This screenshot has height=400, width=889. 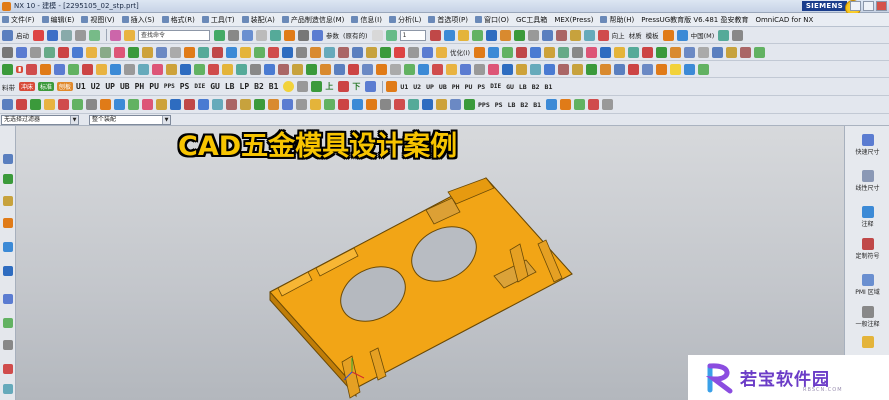 I want to click on o-ring-icon, so click(x=289, y=86).